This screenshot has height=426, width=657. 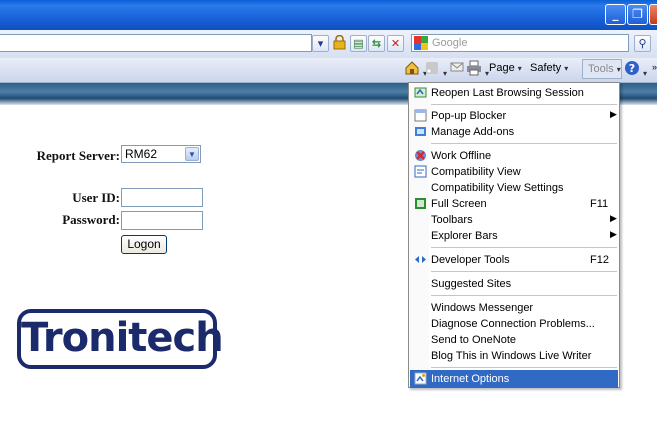 What do you see at coordinates (156, 43) in the screenshot?
I see `address-input` at bounding box center [156, 43].